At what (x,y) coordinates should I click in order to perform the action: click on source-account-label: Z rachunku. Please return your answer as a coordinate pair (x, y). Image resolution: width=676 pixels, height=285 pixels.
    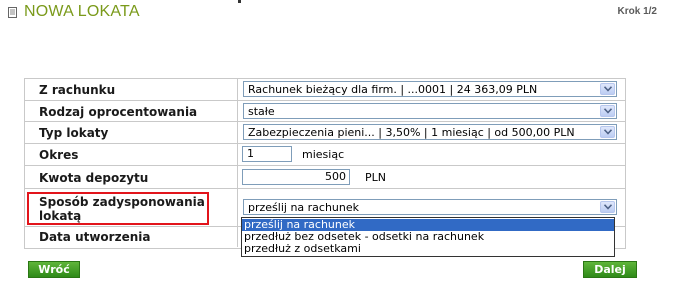
    Looking at the image, I should click on (77, 90).